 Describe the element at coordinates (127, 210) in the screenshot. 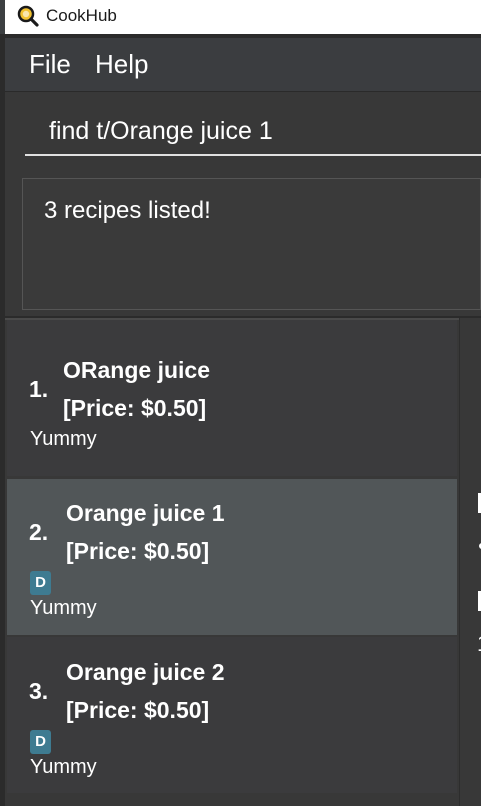

I see `result-message: 3 recipes listed!` at that location.